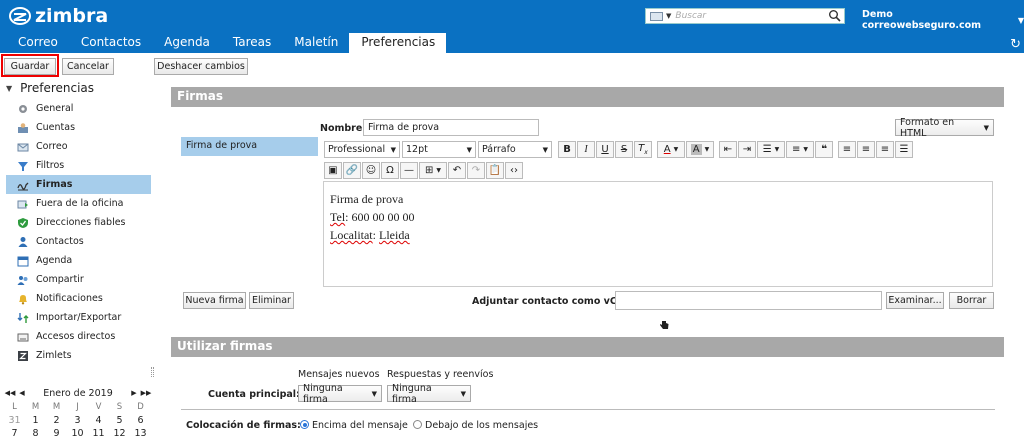 The image size is (1024, 444). What do you see at coordinates (88, 66) in the screenshot?
I see `cancel-button: Cancelar` at bounding box center [88, 66].